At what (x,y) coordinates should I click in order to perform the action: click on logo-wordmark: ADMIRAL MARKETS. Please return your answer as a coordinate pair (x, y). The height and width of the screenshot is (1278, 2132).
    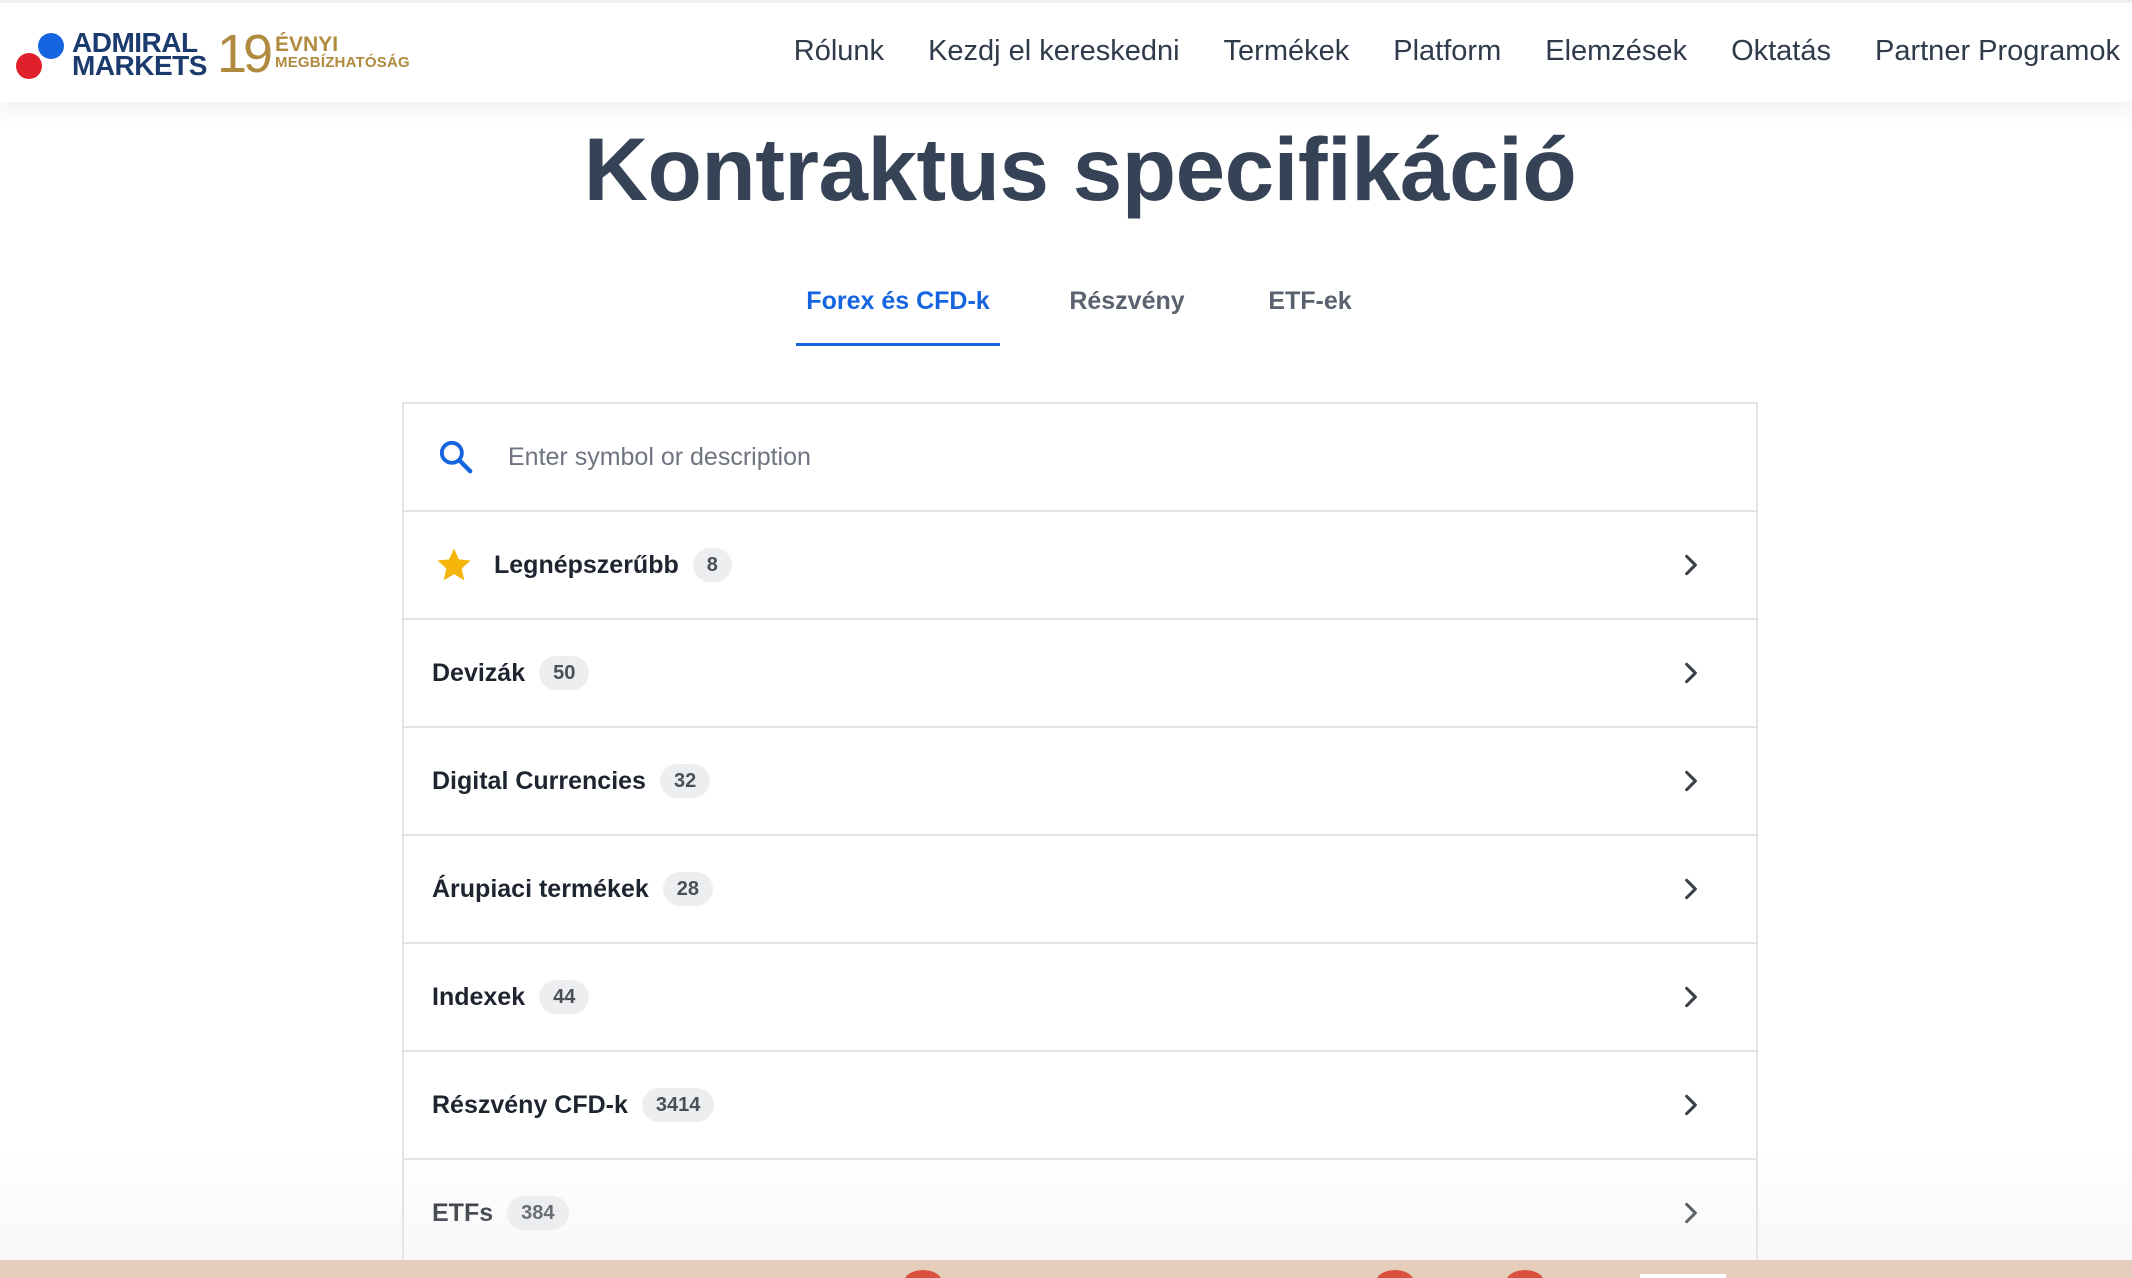
    Looking at the image, I should click on (139, 55).